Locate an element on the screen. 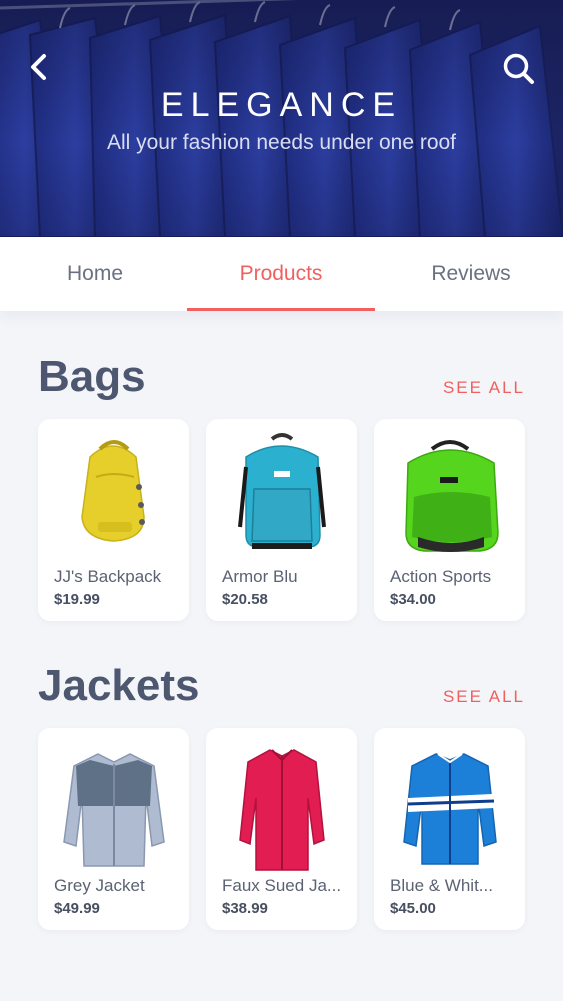 The image size is (563, 1001). see-all-bags-link: SEE ALL is located at coordinates (484, 388).